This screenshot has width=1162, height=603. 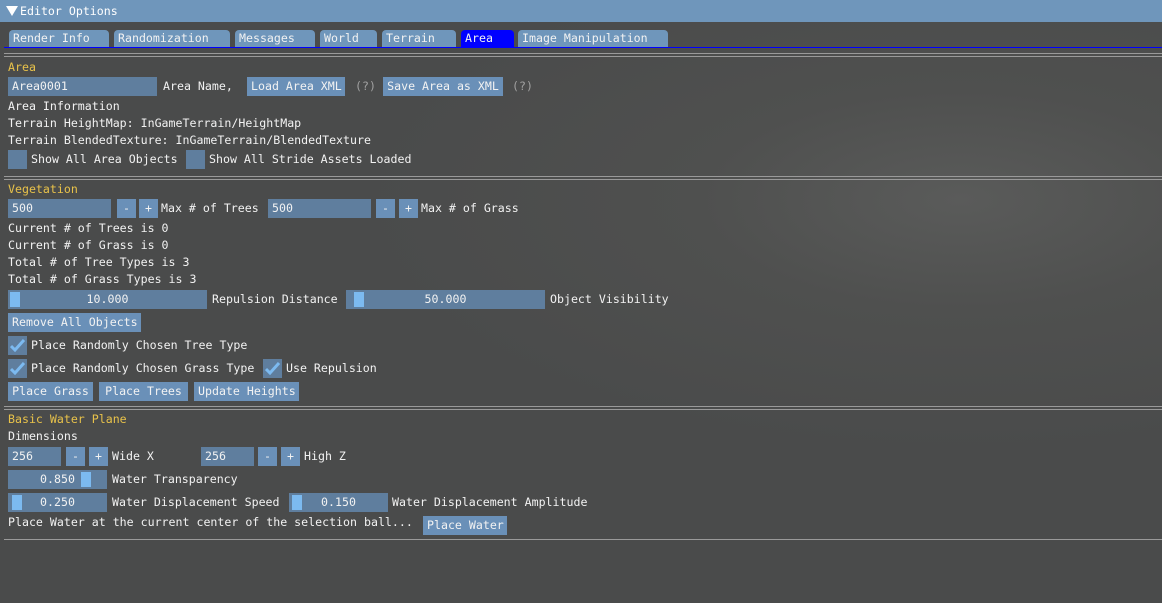 What do you see at coordinates (331, 368) in the screenshot?
I see `use-repulsion-label: Use Repulsion` at bounding box center [331, 368].